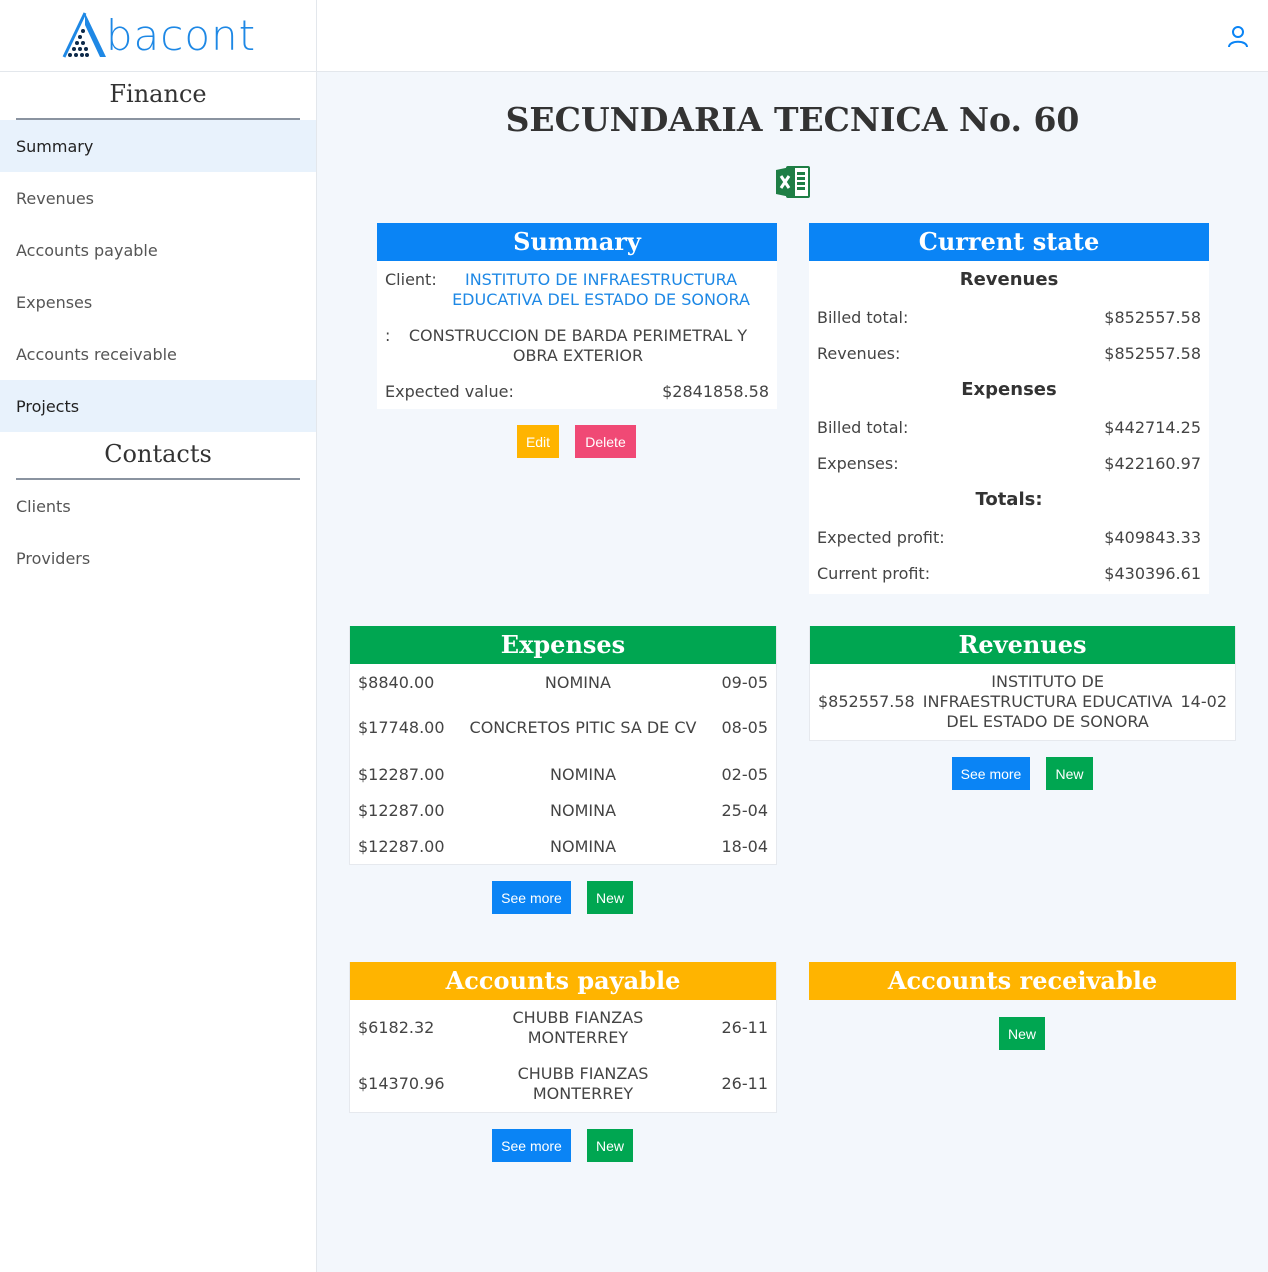  Describe the element at coordinates (563, 645) in the screenshot. I see `expenses-header: Expenses` at that location.